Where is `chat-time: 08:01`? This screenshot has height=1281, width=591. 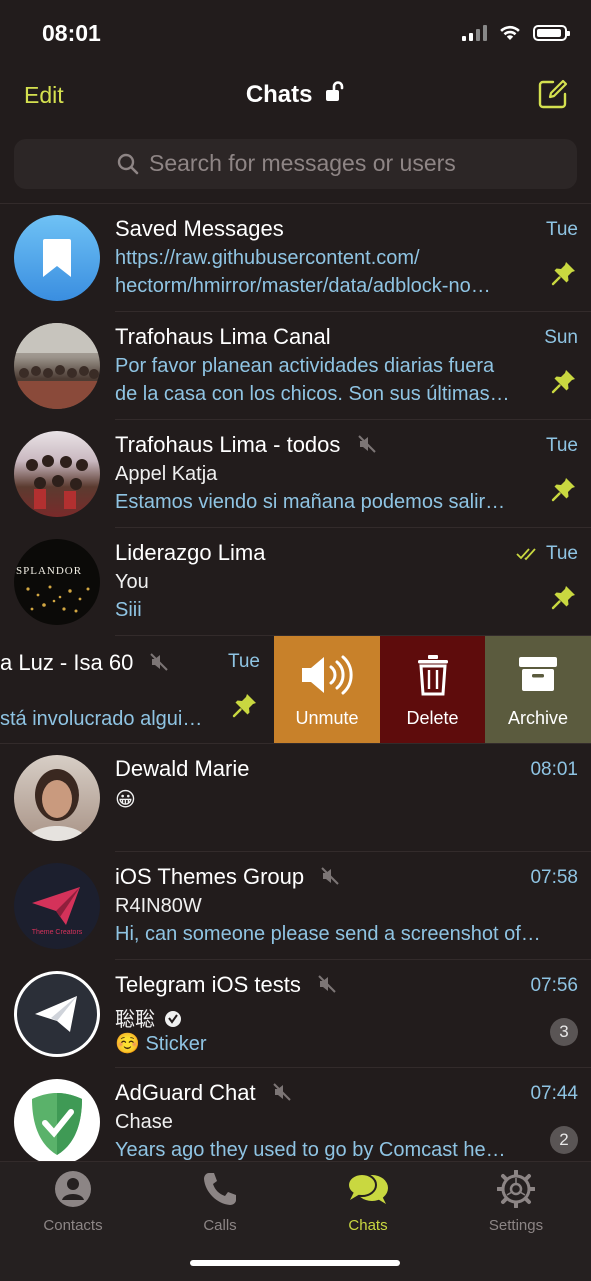 chat-time: 08:01 is located at coordinates (554, 769).